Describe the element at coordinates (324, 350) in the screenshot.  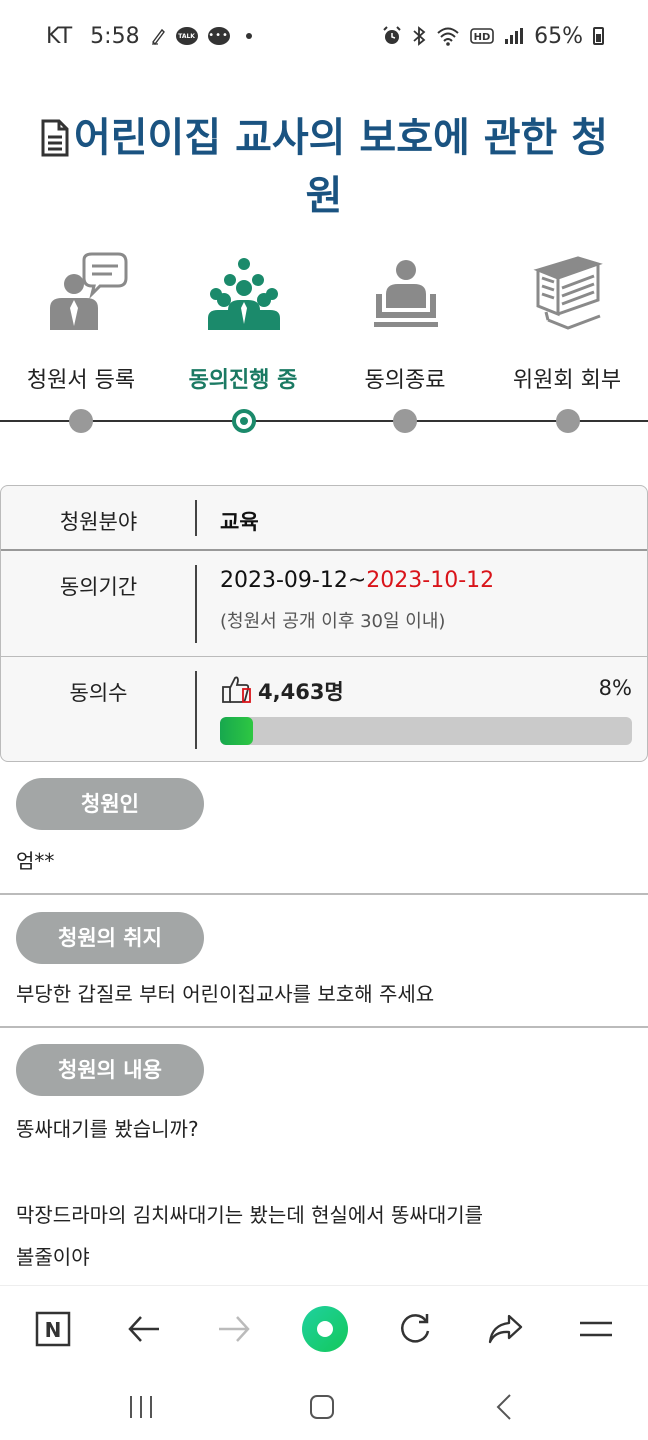
I see `petition-steps: 청원서 등록 동의진행 중 동의종료 위원회 회부` at that location.